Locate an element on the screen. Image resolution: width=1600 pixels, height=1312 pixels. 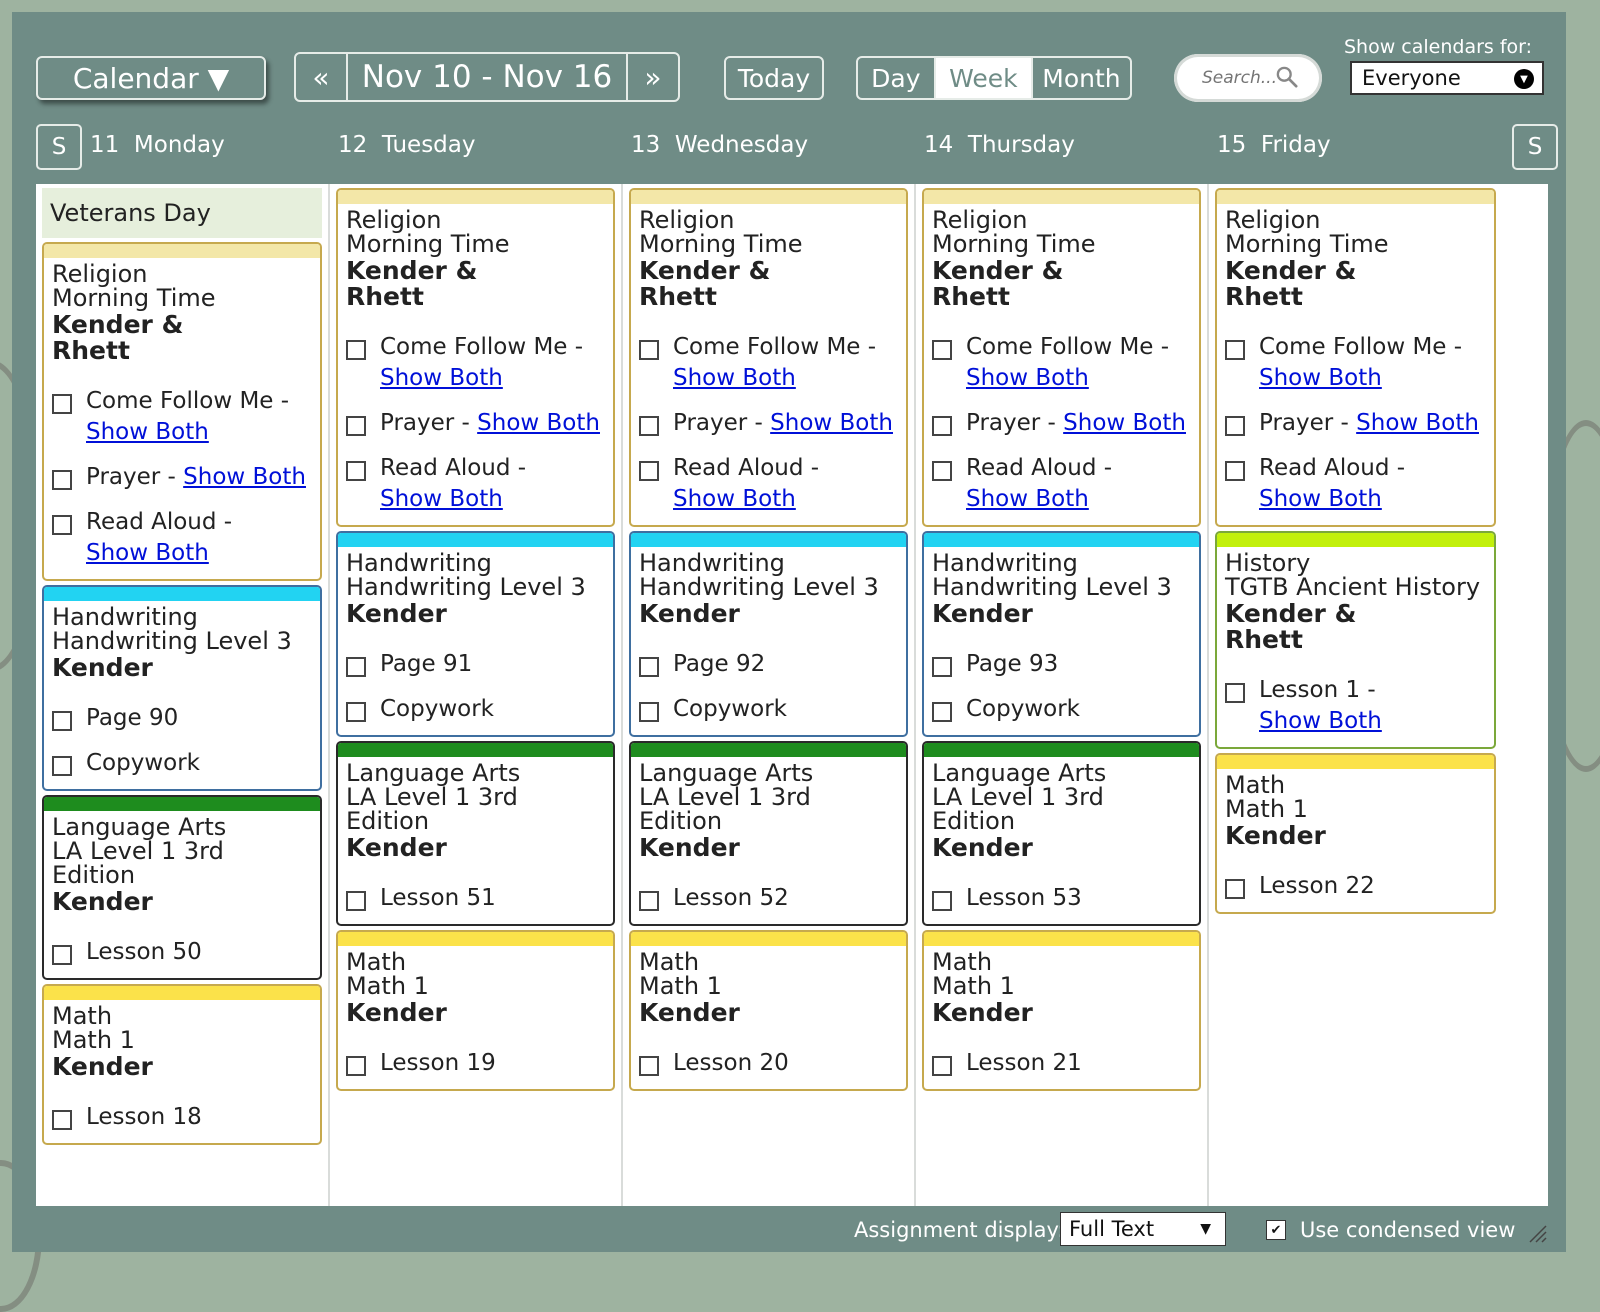
assignment-display-value: Full Text is located at coordinates (1112, 1229).